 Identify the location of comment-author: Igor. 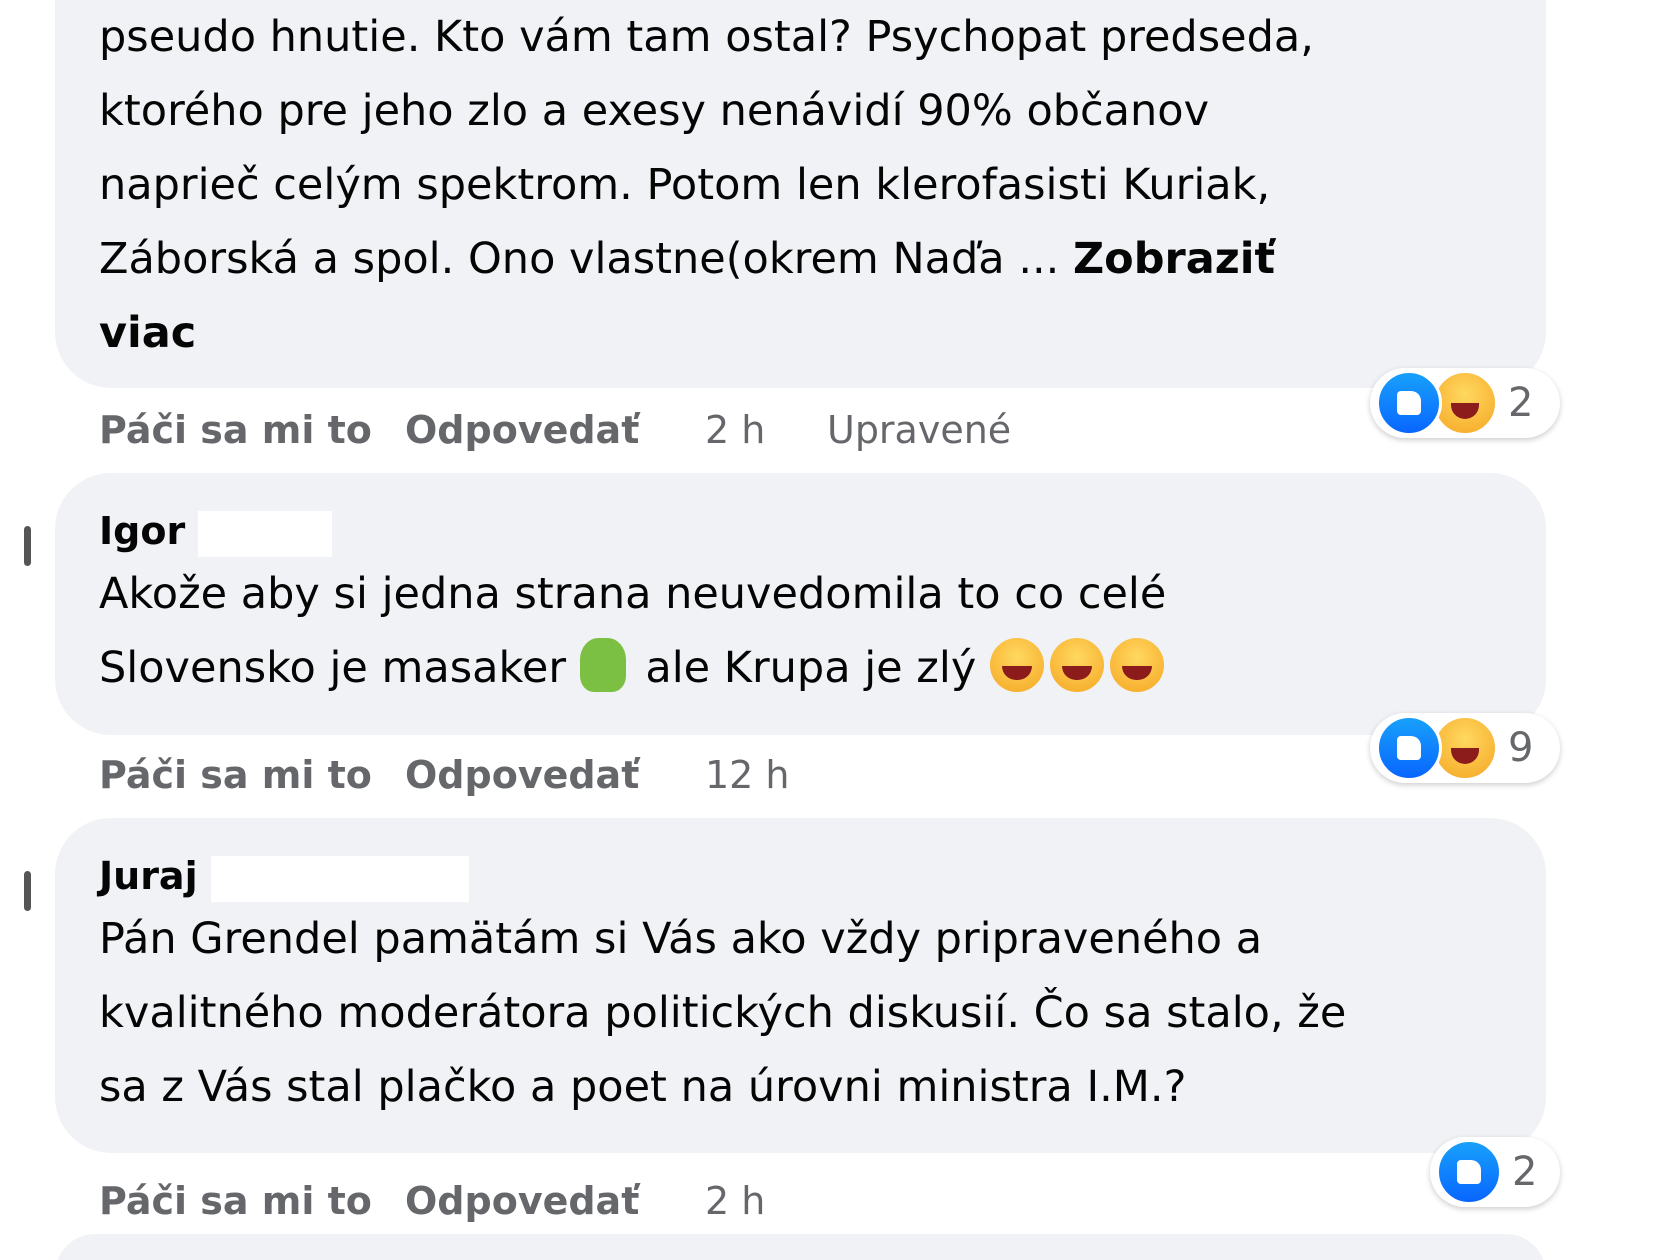
(802, 532).